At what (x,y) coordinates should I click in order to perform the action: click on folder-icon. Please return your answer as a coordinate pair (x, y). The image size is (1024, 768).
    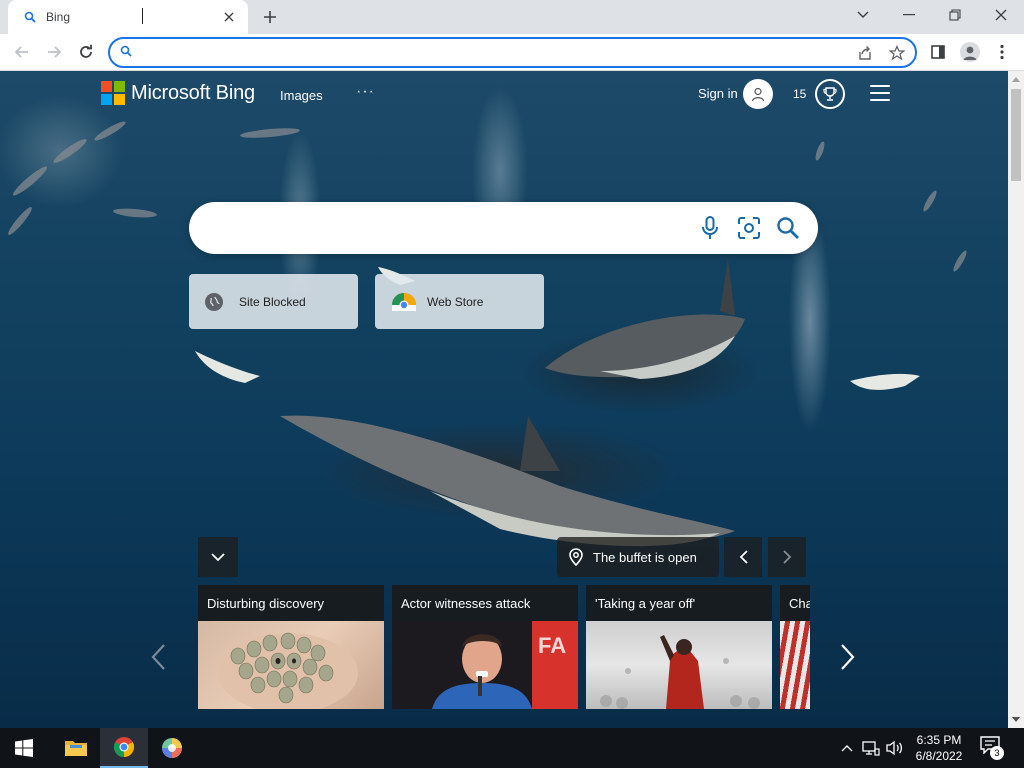
    Looking at the image, I should click on (76, 748).